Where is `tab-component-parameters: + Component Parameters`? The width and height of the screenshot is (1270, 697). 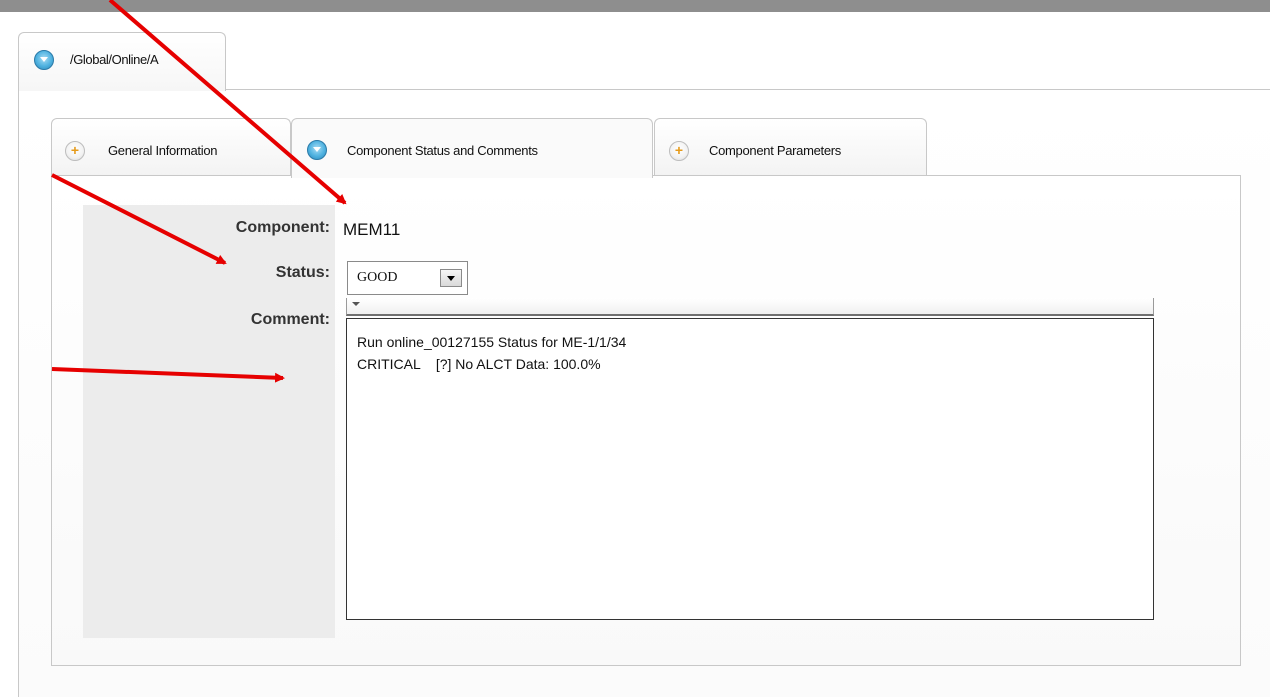 tab-component-parameters: + Component Parameters is located at coordinates (790, 147).